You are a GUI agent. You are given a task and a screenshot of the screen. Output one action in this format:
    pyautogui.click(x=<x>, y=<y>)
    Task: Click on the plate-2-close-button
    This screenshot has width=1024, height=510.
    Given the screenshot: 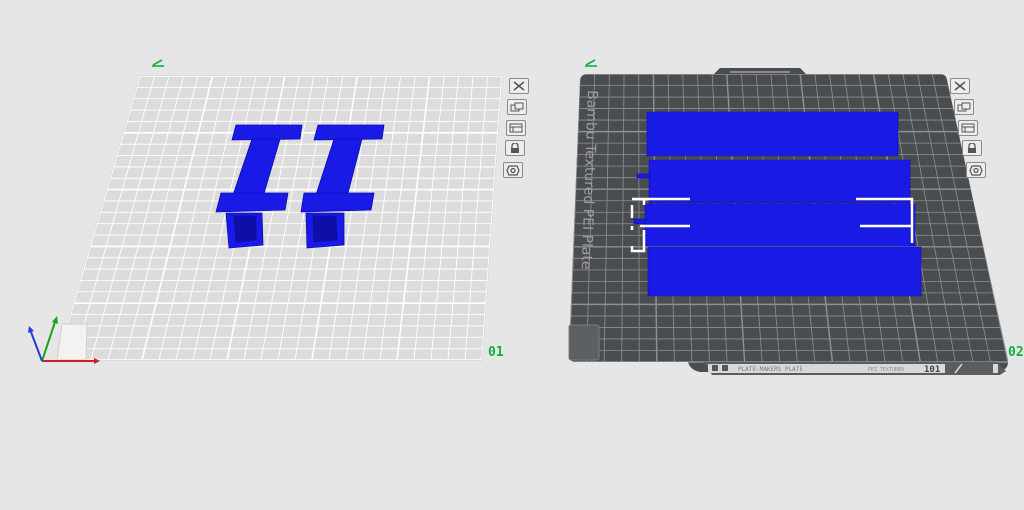 What is the action you would take?
    pyautogui.click(x=960, y=86)
    